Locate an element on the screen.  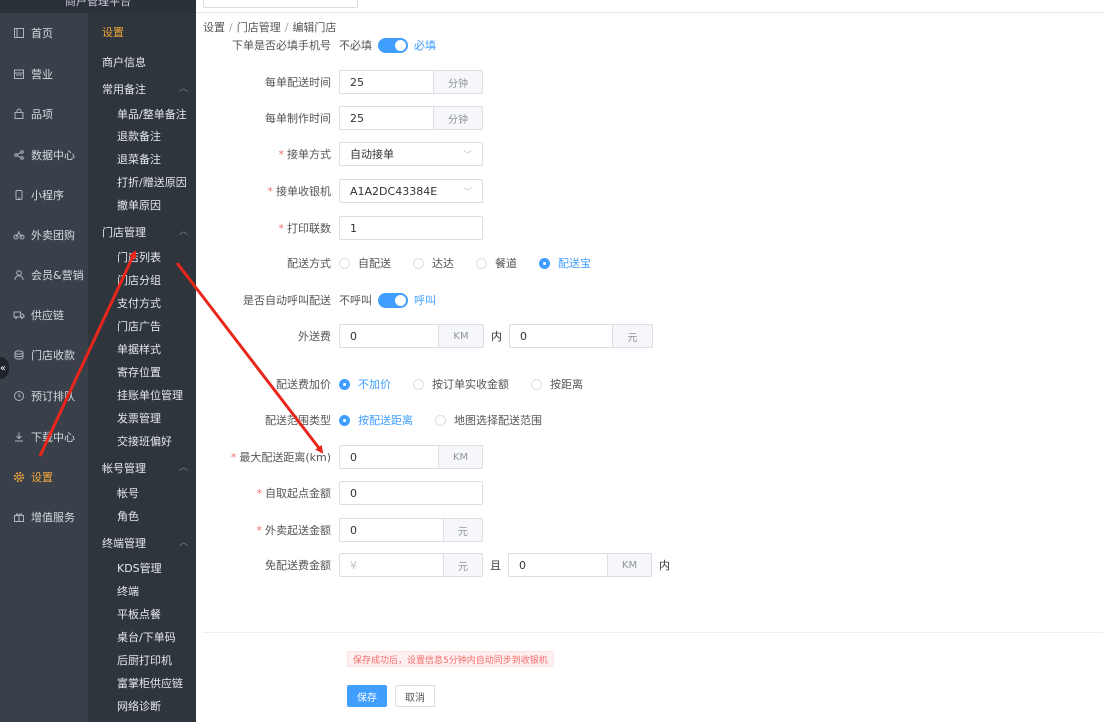
free-delivery-distance-input: 0 is located at coordinates (558, 565).